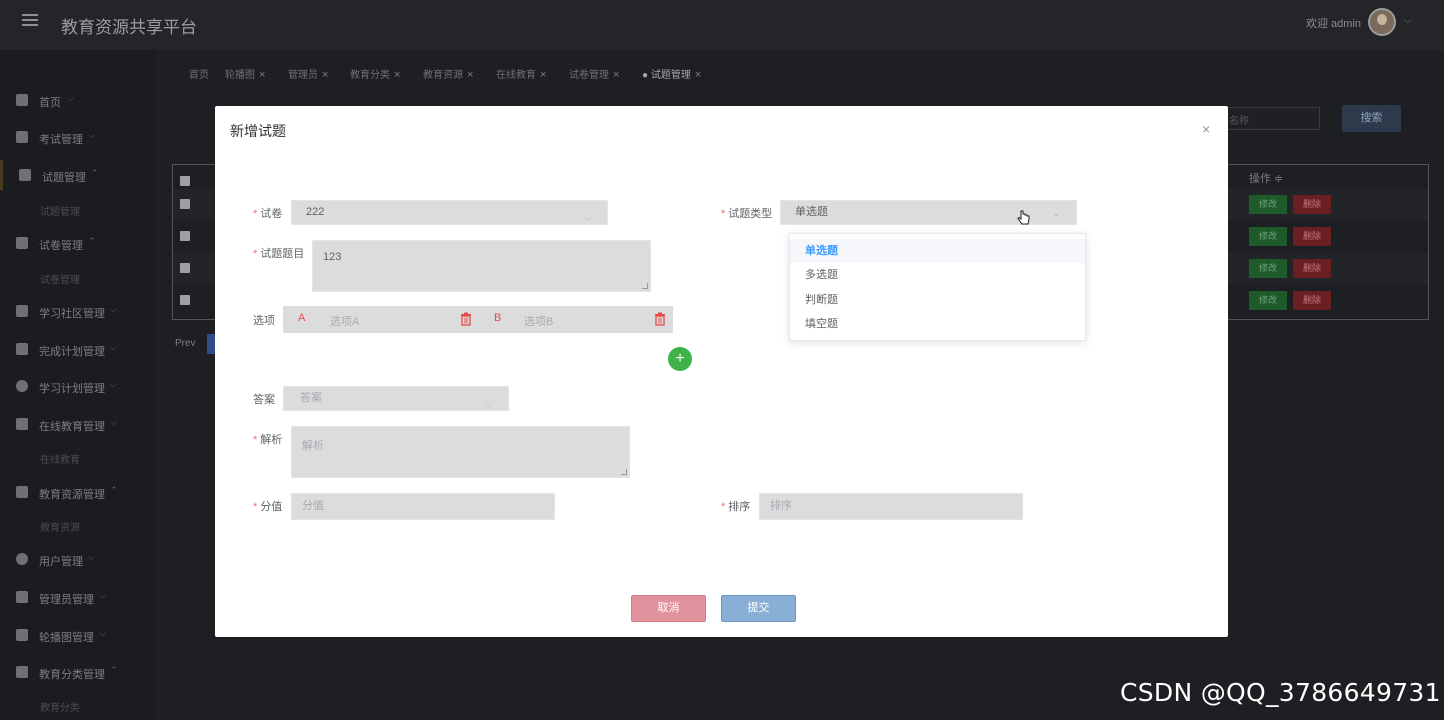 The width and height of the screenshot is (1444, 720). Describe the element at coordinates (264, 400) in the screenshot. I see `answer-label: 答案` at that location.